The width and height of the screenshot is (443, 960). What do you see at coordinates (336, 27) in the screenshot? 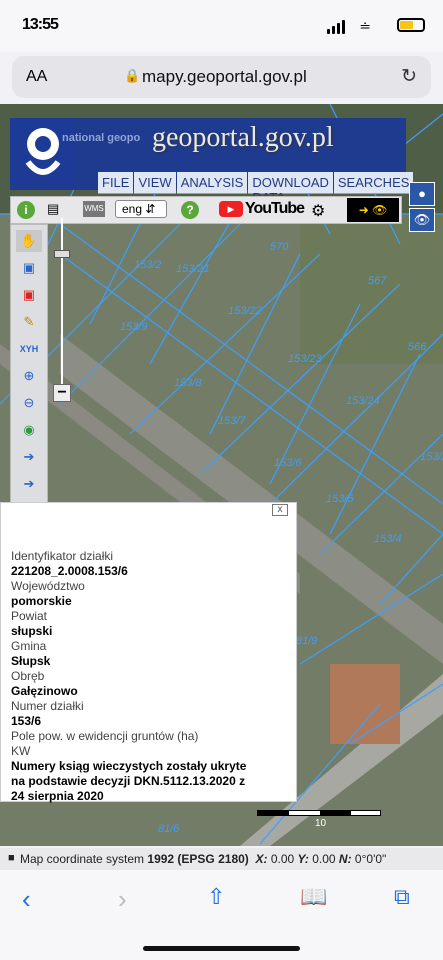
I see `signal-icon` at bounding box center [336, 27].